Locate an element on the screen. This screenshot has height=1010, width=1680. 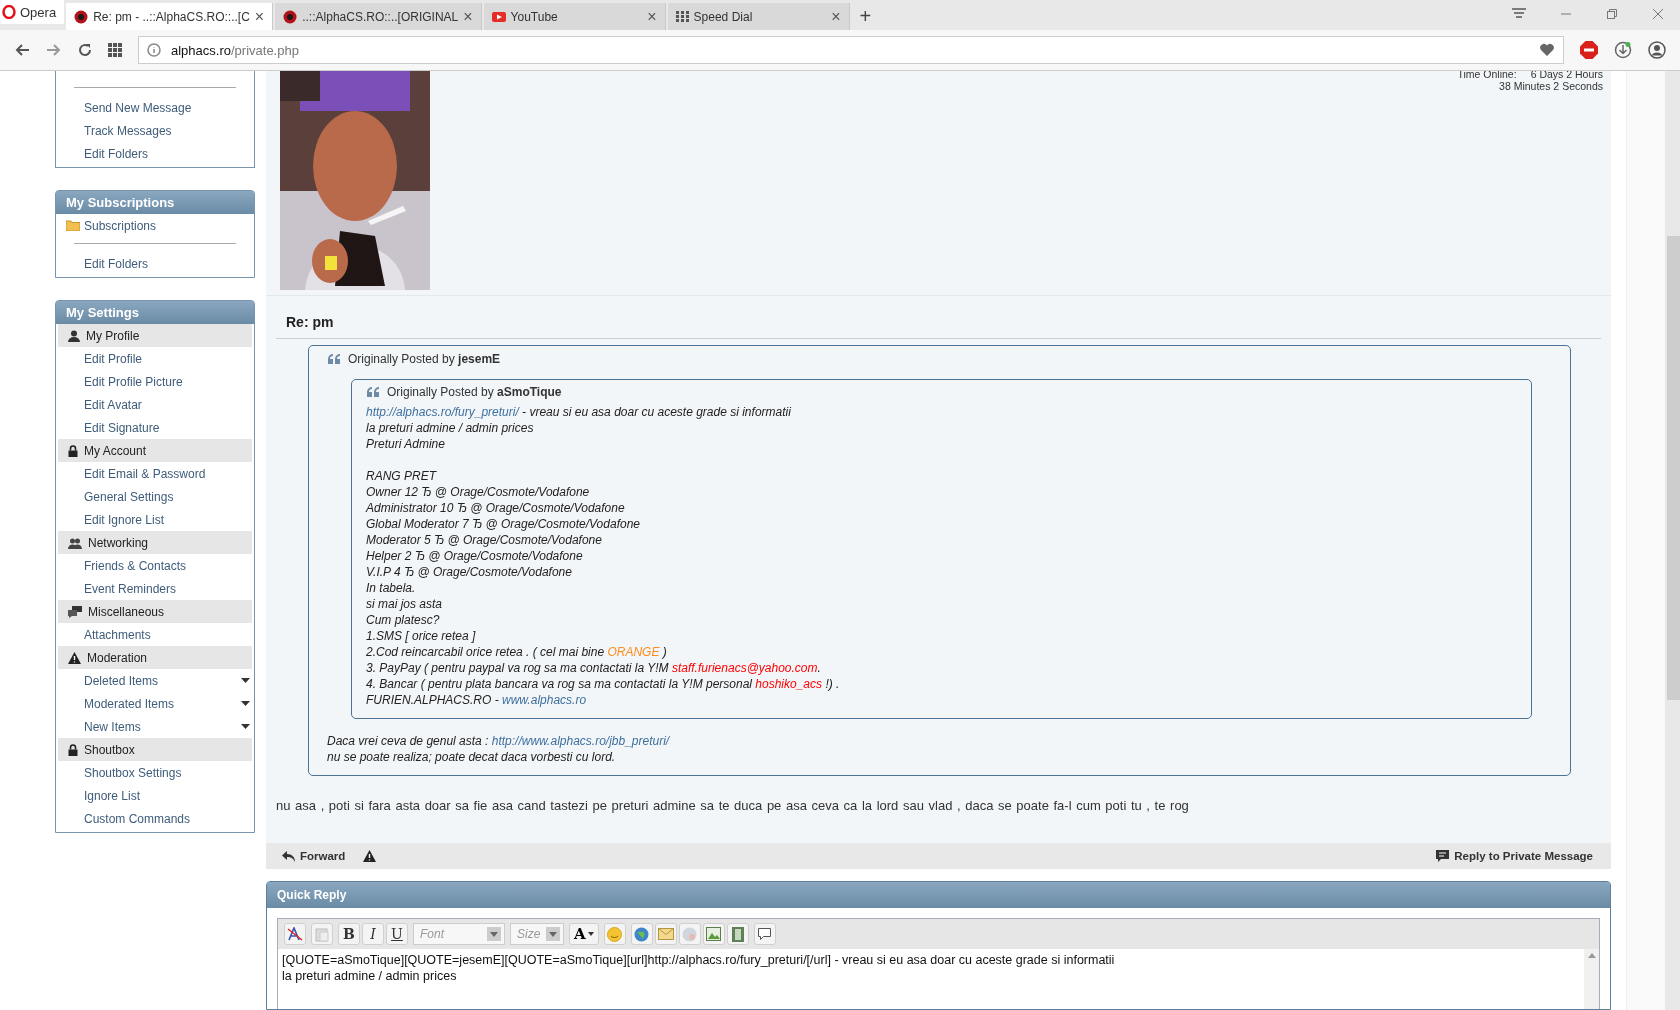
sidebar-link: Friends & Contacts is located at coordinates (155, 565).